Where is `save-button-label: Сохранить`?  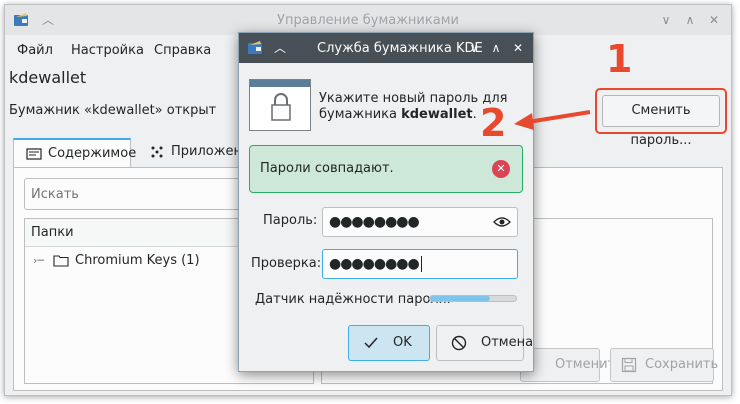
save-button-label: Сохранить is located at coordinates (682, 364).